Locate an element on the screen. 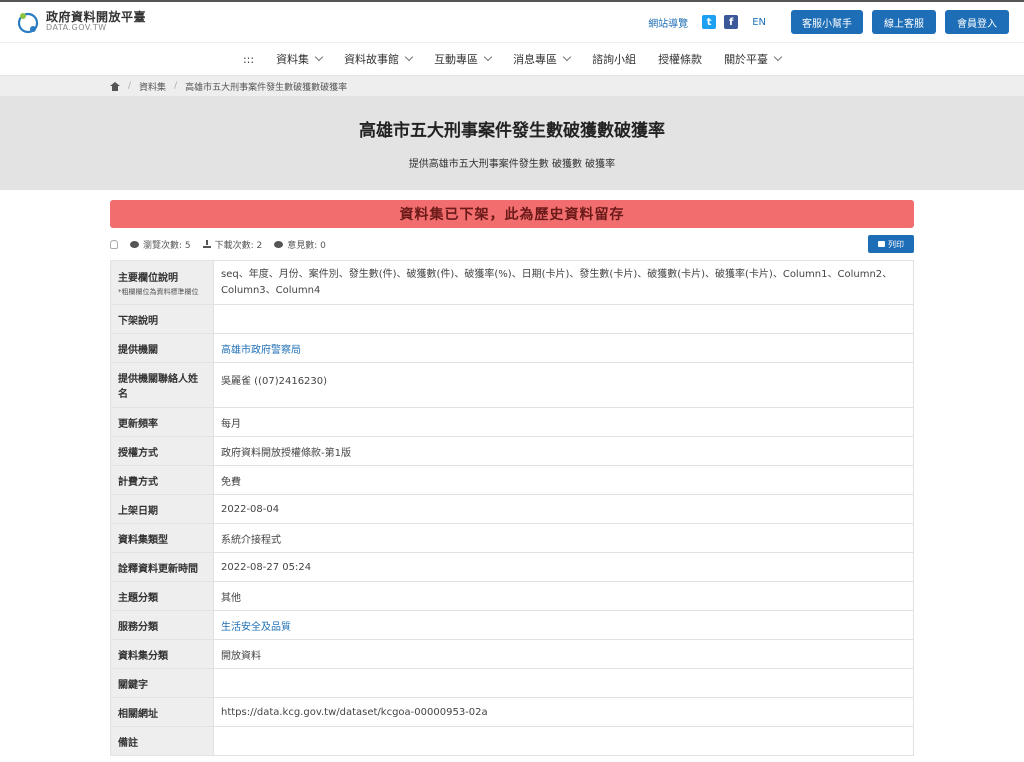 Image resolution: width=1024 pixels, height=762 pixels. eye-icon is located at coordinates (134, 244).